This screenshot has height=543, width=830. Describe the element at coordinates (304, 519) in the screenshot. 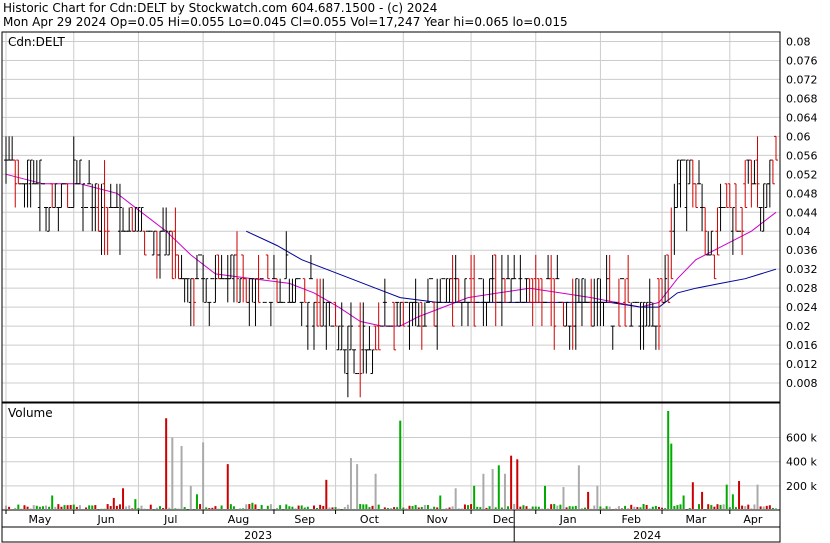

I see `month-label: Sep` at that location.